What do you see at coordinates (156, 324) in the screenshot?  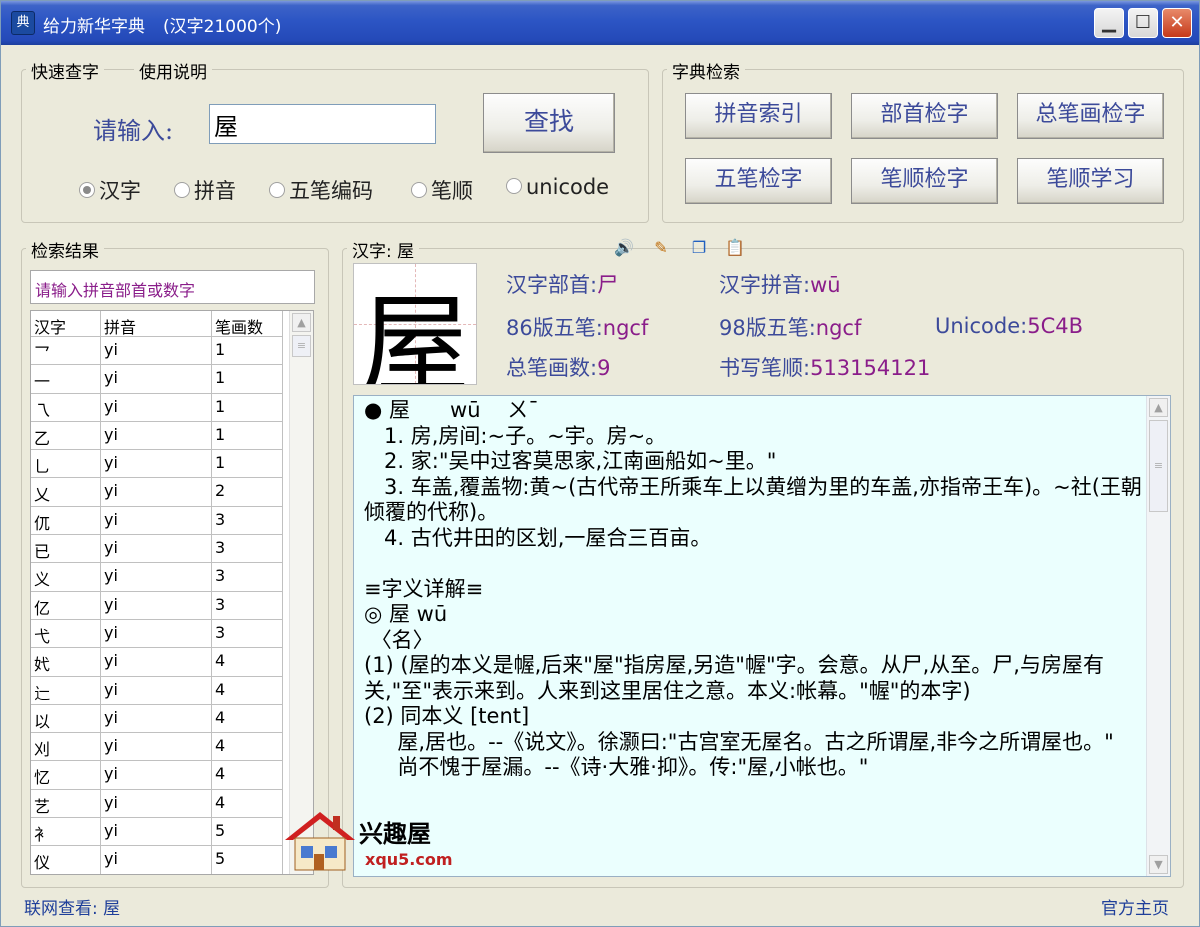 I see `column-header-pinyin: 拼音` at bounding box center [156, 324].